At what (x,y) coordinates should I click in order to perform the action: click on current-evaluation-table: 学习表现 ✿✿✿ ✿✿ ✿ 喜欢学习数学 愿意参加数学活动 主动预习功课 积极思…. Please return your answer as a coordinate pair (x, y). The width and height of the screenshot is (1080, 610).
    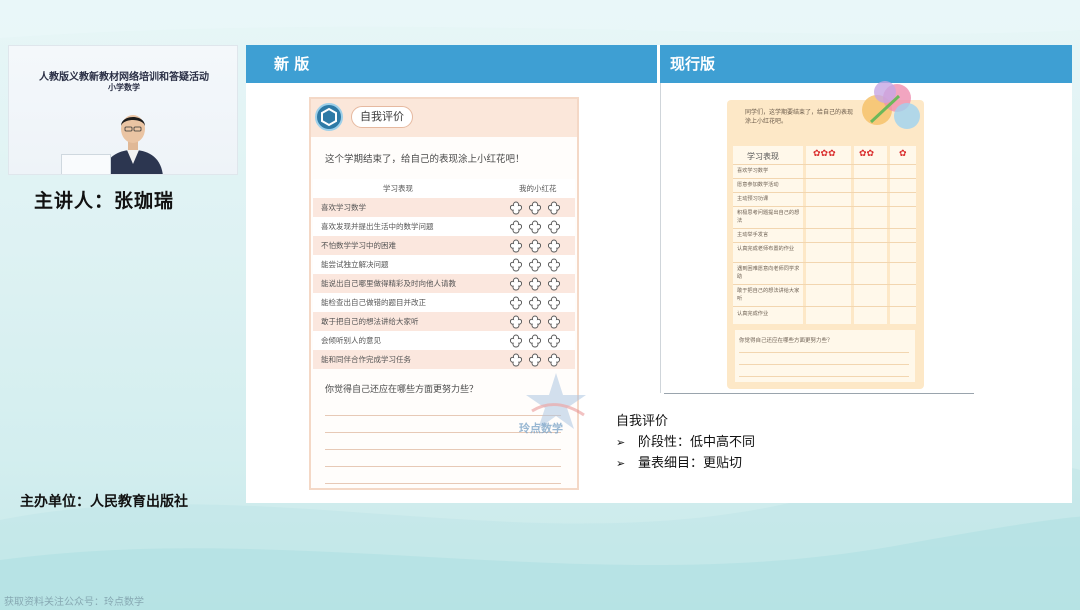
    Looking at the image, I should click on (825, 235).